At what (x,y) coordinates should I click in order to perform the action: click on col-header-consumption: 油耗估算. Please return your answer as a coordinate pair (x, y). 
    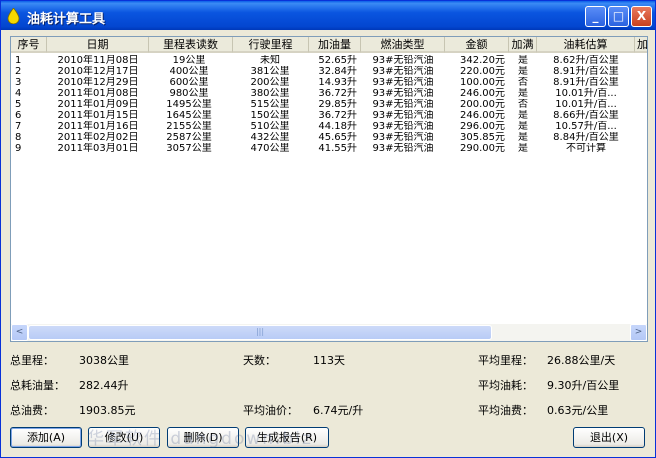
    Looking at the image, I should click on (586, 45).